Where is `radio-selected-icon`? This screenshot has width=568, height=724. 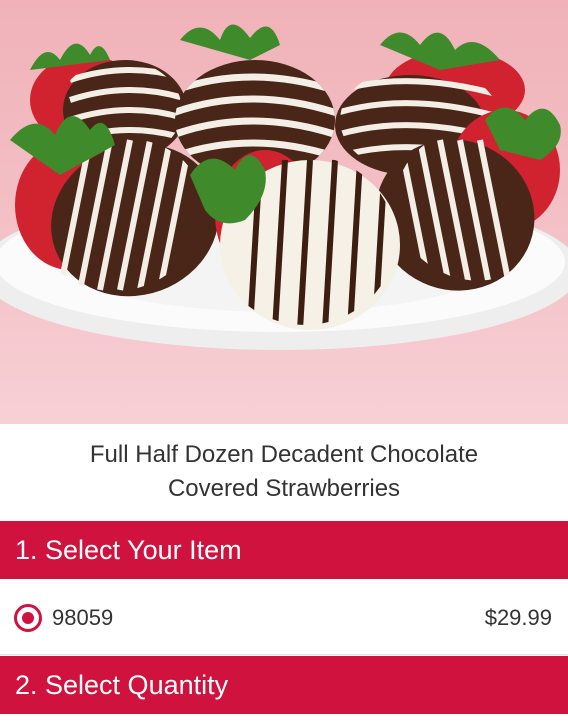
radio-selected-icon is located at coordinates (28, 617).